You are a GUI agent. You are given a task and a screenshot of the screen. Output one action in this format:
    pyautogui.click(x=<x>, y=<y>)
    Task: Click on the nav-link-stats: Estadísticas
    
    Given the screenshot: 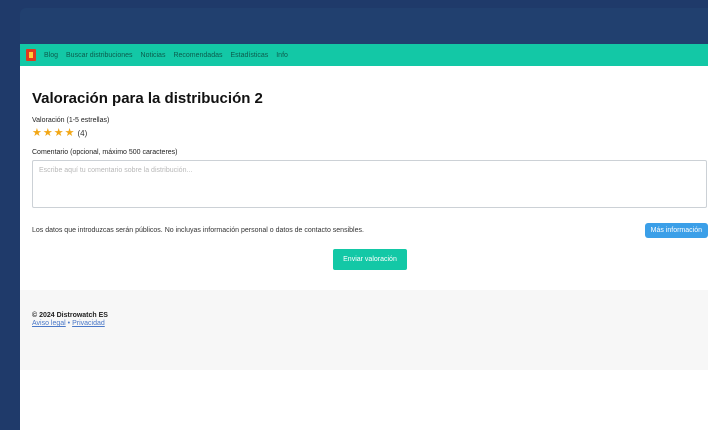 What is the action you would take?
    pyautogui.click(x=249, y=55)
    